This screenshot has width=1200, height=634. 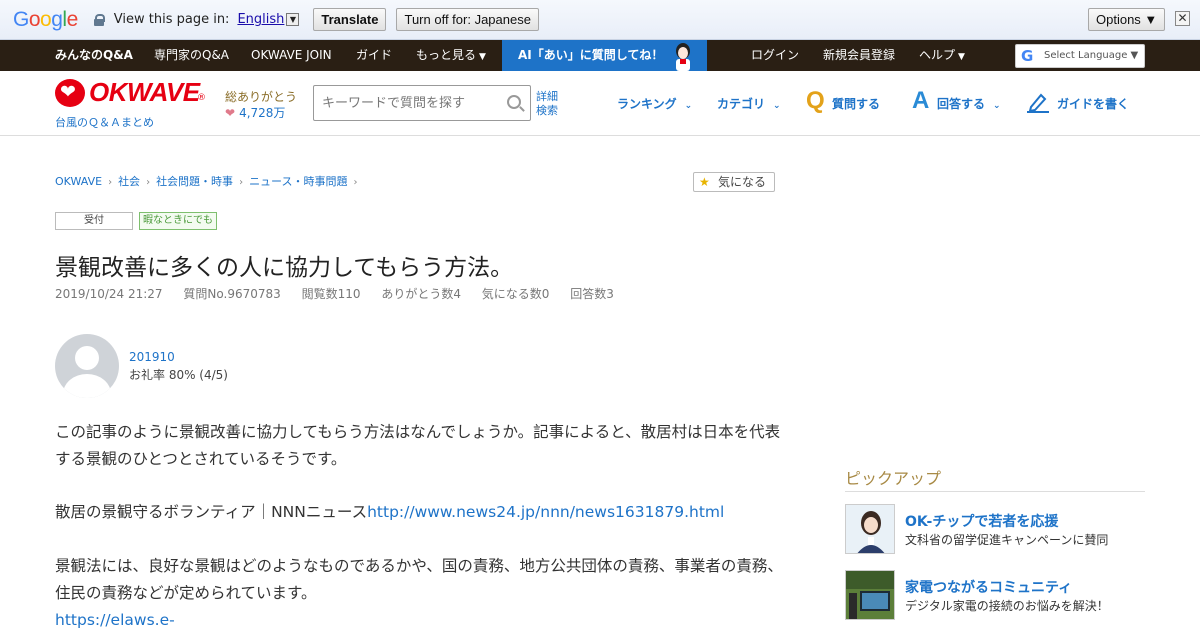 I want to click on translate-prompt: View this page in:, so click(x=171, y=19).